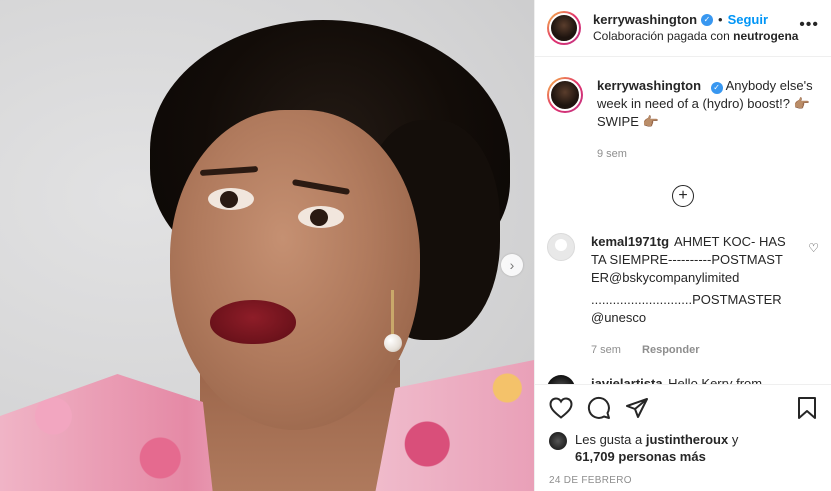 This screenshot has height=491, width=831. I want to click on follow-button: Seguir, so click(748, 20).